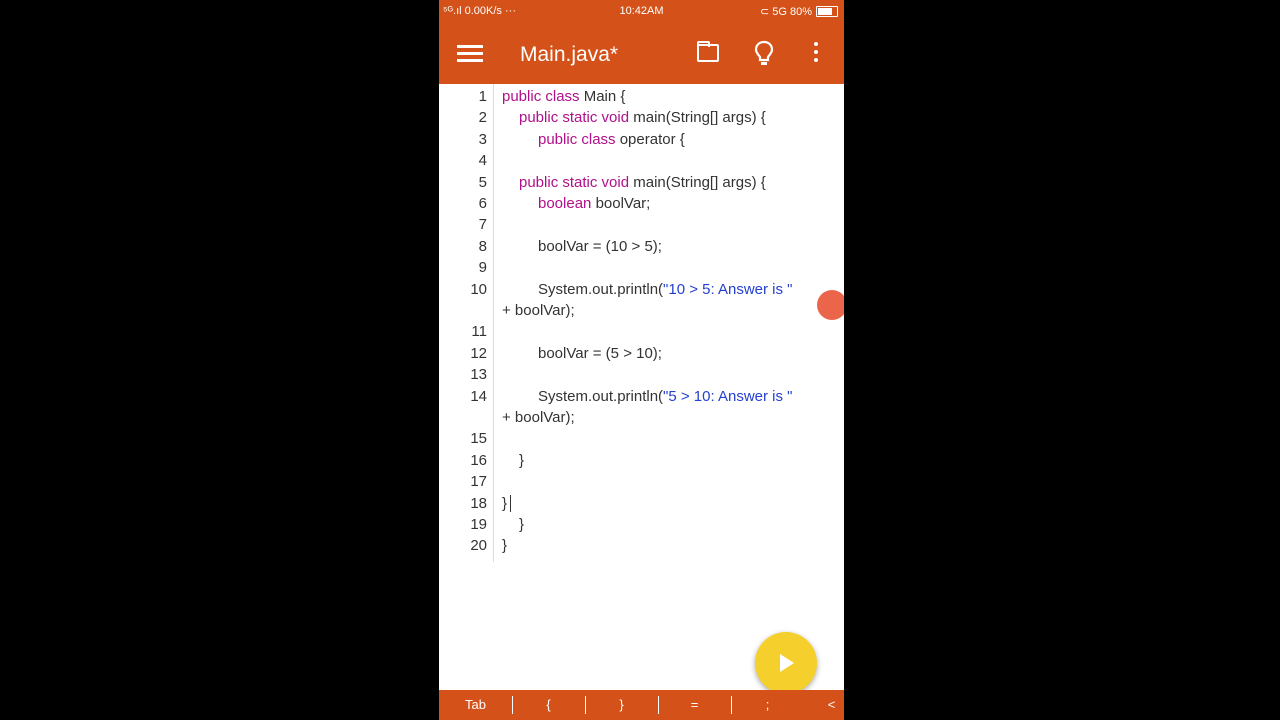 The height and width of the screenshot is (720, 1280). What do you see at coordinates (641, 460) in the screenshot?
I see `code-line: 16}` at bounding box center [641, 460].